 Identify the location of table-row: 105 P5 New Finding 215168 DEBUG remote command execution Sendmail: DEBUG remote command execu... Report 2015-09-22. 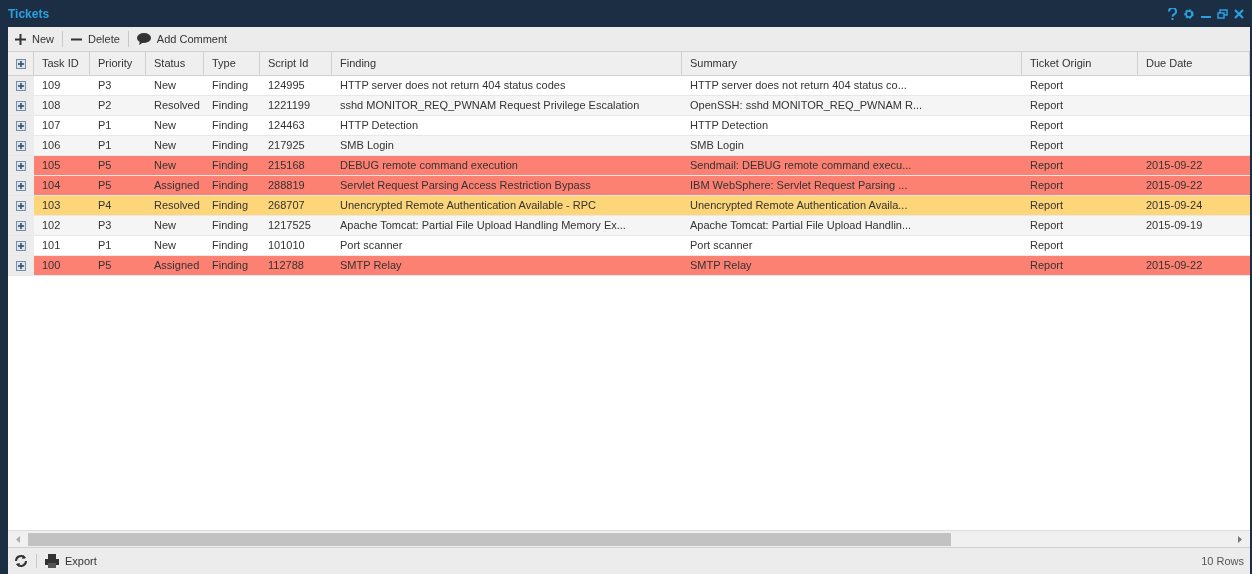
(642, 165).